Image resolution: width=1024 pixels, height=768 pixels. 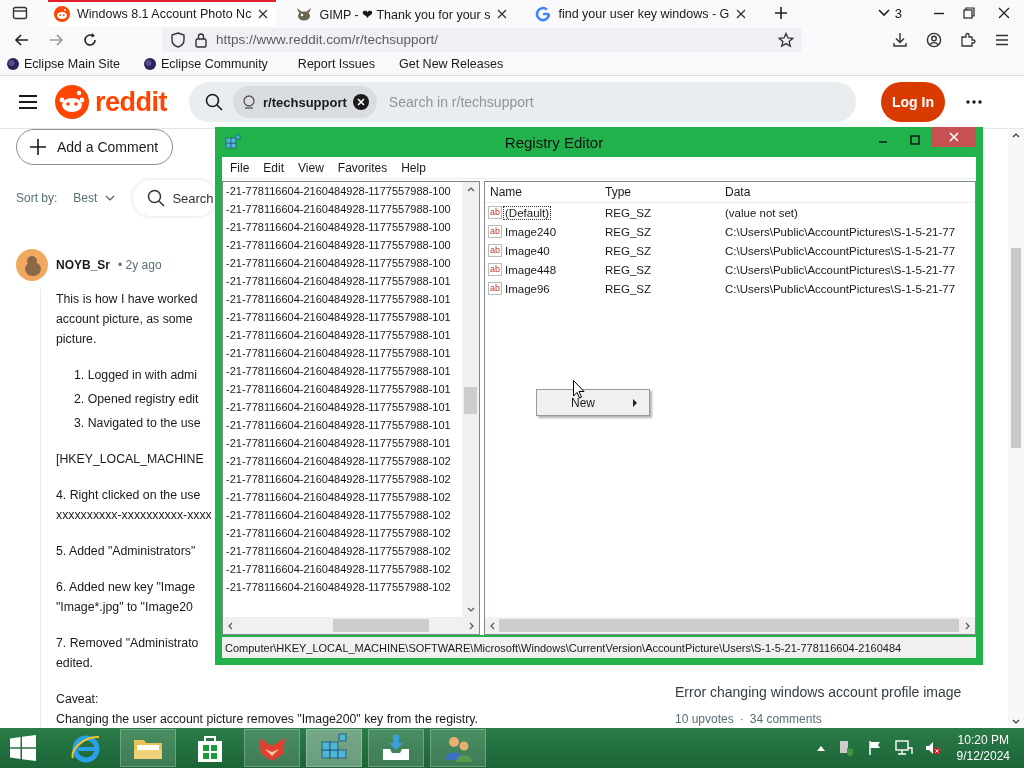 I want to click on community-chip: r/techsupport, so click(x=305, y=102).